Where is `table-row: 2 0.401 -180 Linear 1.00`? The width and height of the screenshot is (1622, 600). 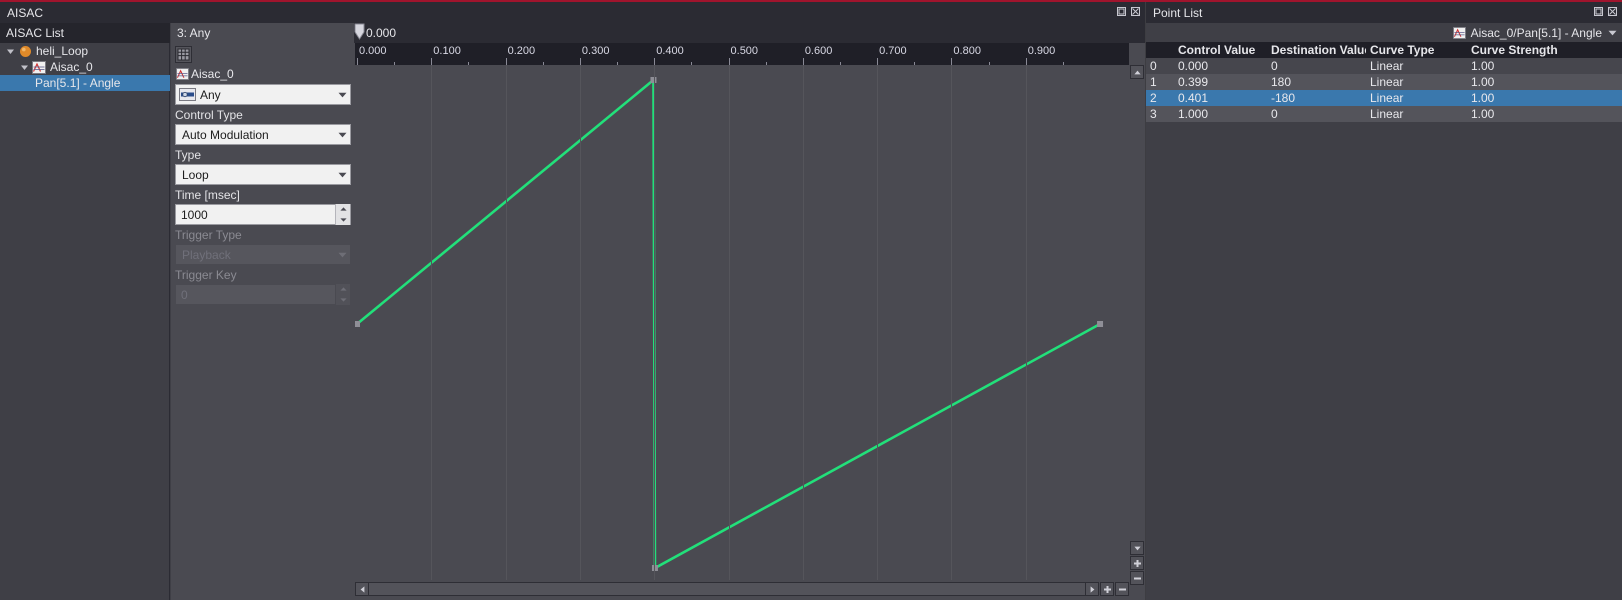
table-row: 2 0.401 -180 Linear 1.00 is located at coordinates (1384, 98).